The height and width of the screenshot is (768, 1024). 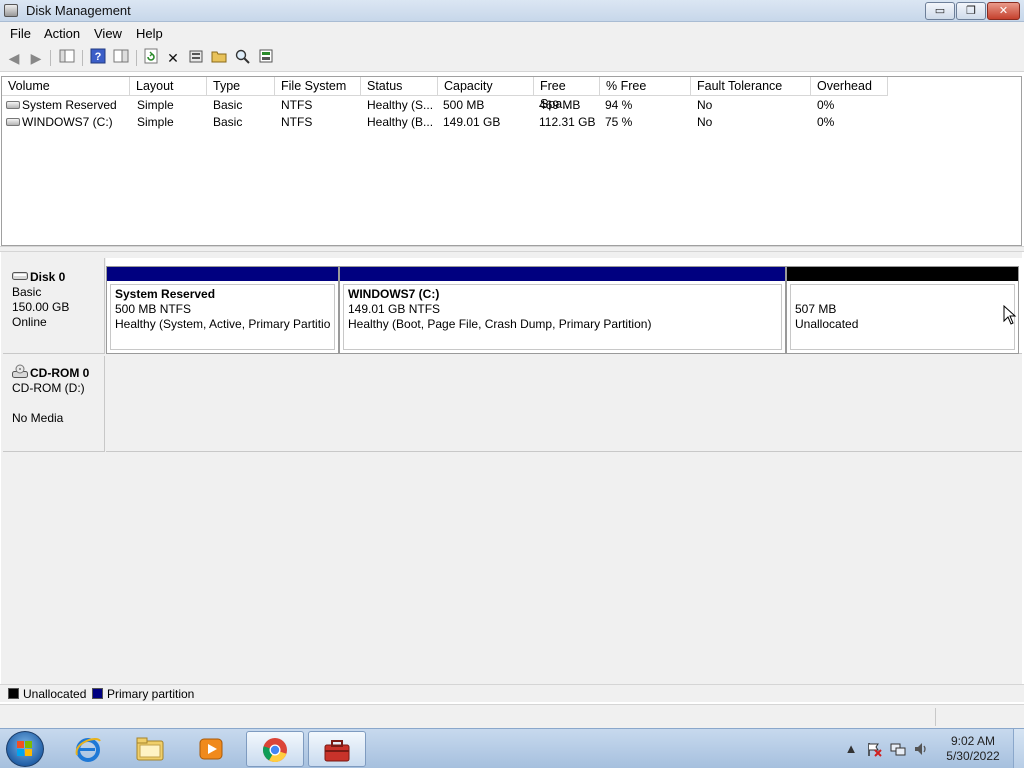 I want to click on taskbar-windows-explorer, so click(x=151, y=749).